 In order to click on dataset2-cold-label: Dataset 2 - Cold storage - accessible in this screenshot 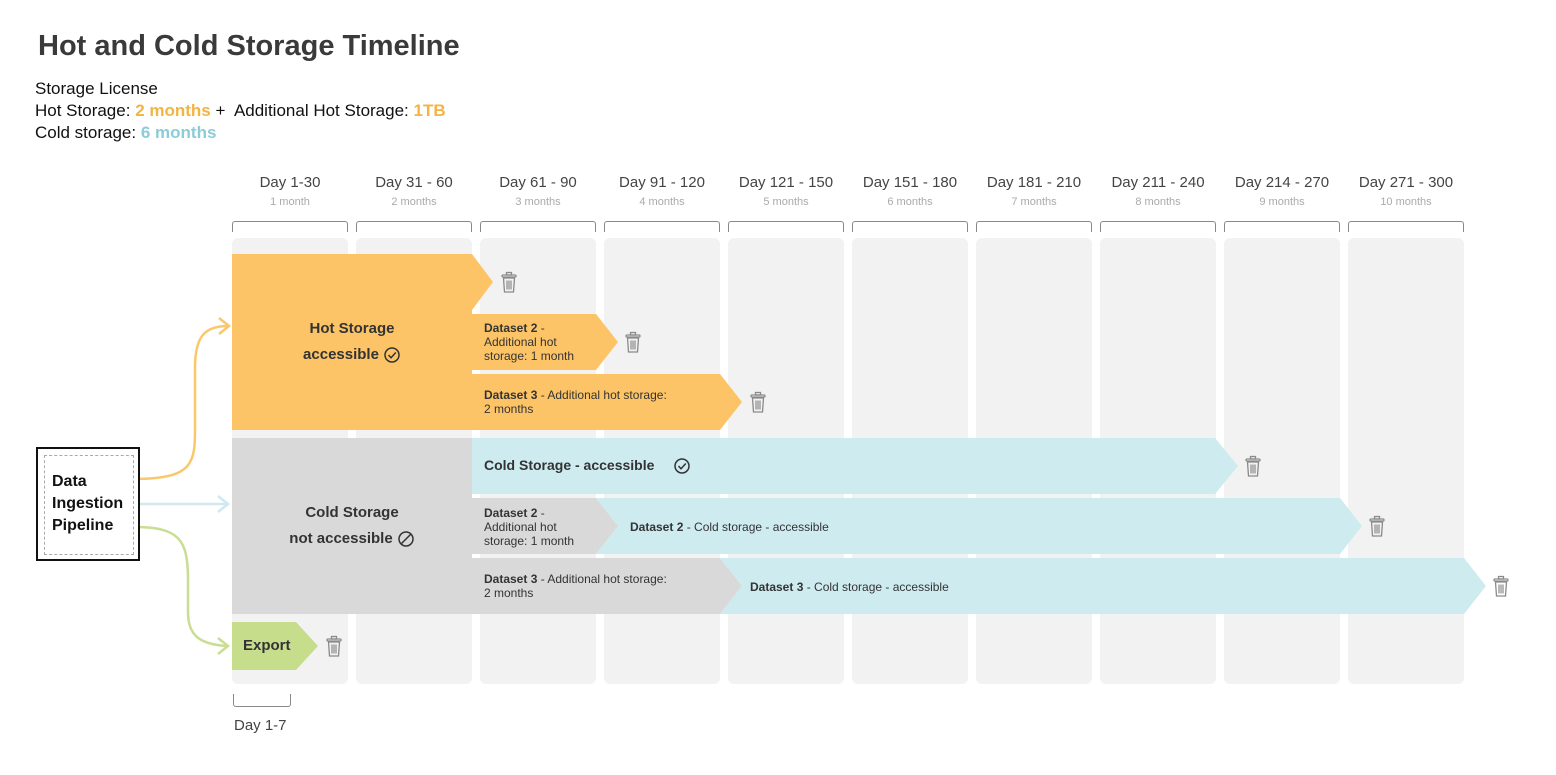, I will do `click(729, 527)`.